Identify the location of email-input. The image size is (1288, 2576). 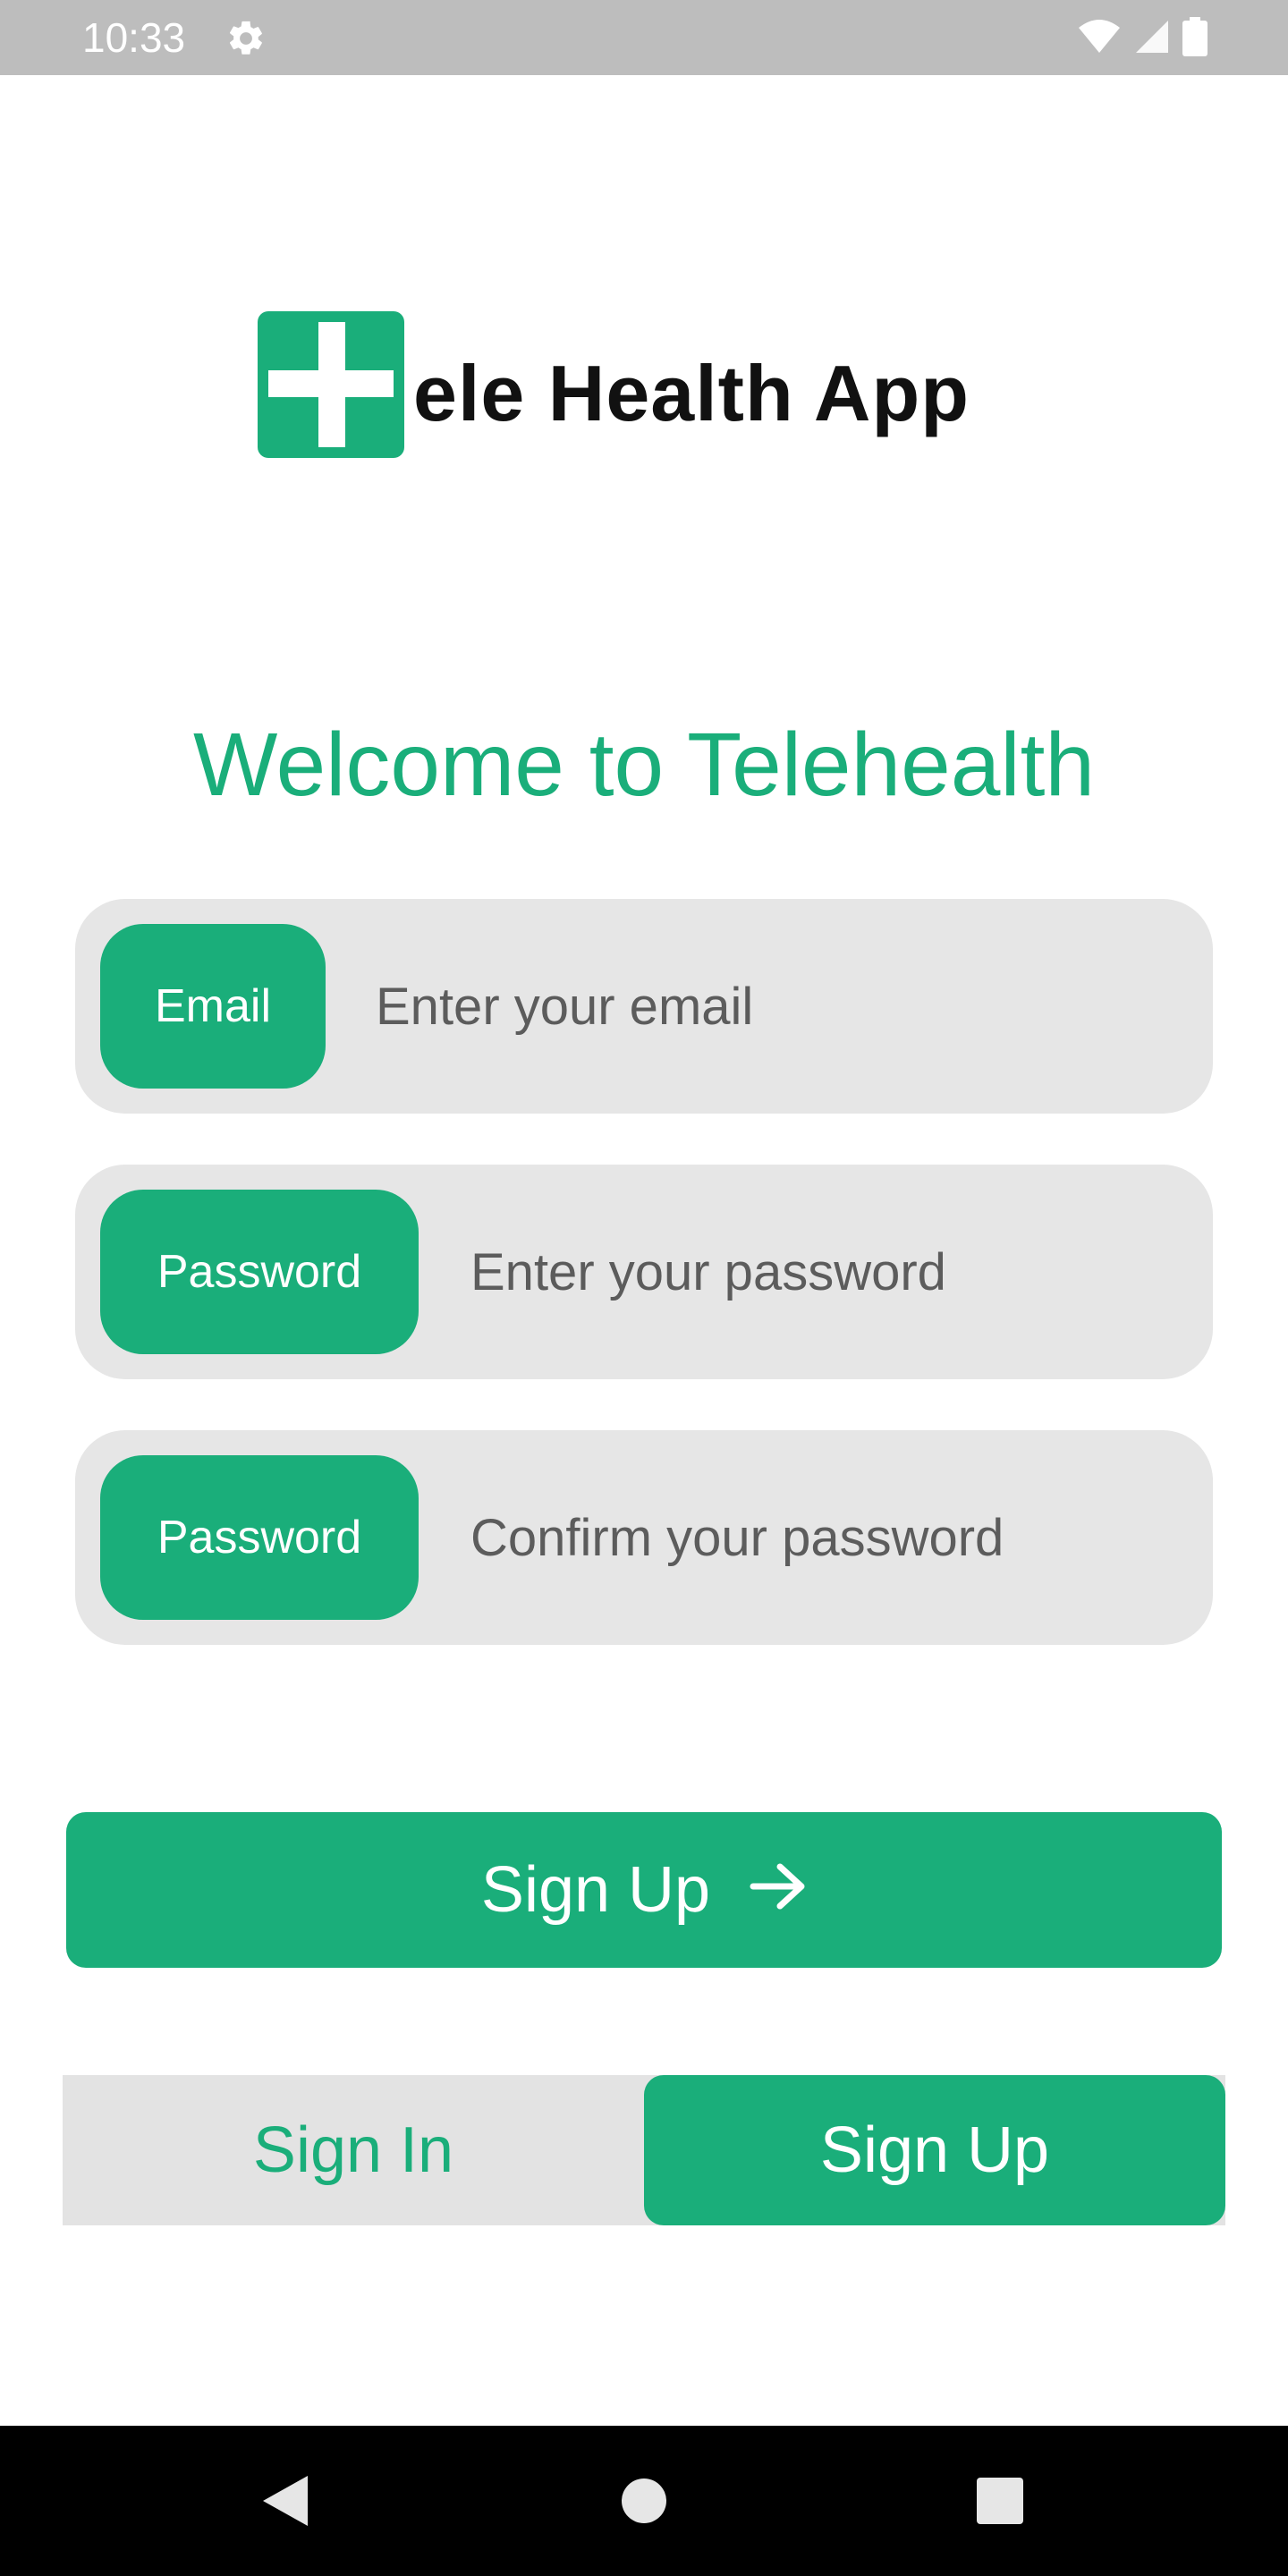
(778, 1006).